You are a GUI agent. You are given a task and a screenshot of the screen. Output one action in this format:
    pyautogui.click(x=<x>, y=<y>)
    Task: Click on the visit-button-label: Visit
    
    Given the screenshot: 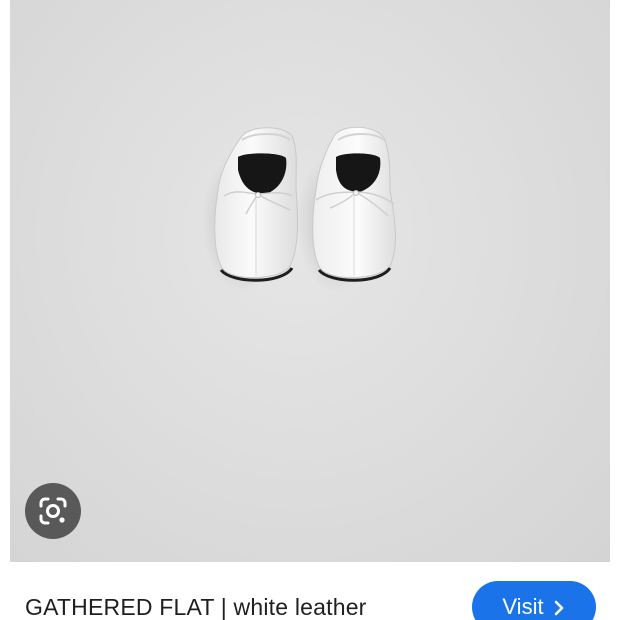 What is the action you would take?
    pyautogui.click(x=523, y=606)
    